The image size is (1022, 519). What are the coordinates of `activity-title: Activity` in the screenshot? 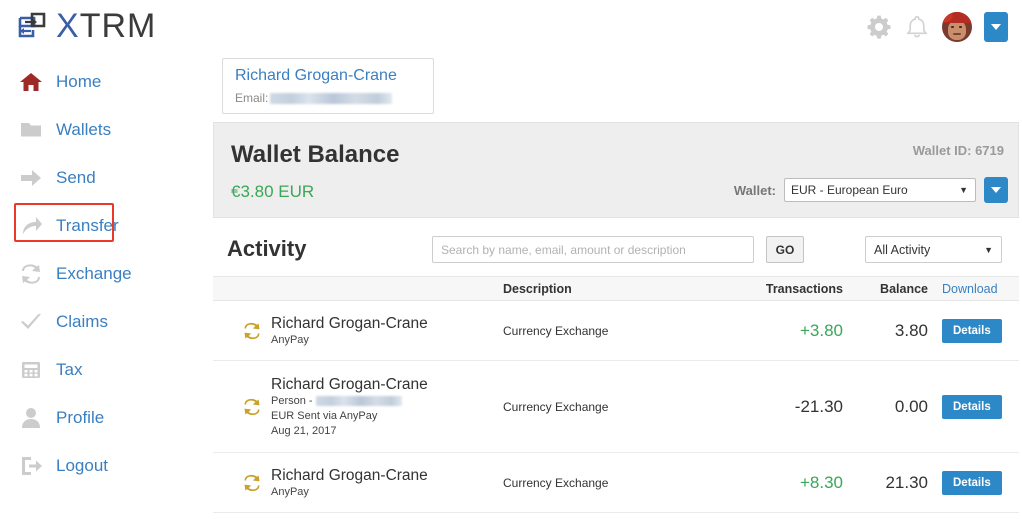 It's located at (267, 248).